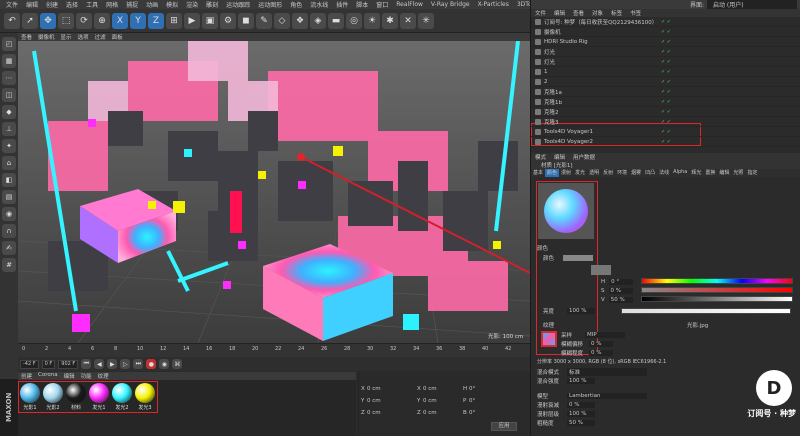  Describe the element at coordinates (48, 20) in the screenshot. I see `move-icon: ✥` at that location.